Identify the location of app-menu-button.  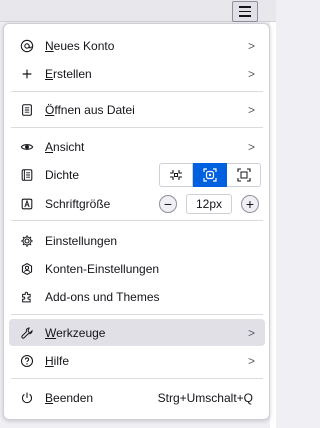
(245, 11).